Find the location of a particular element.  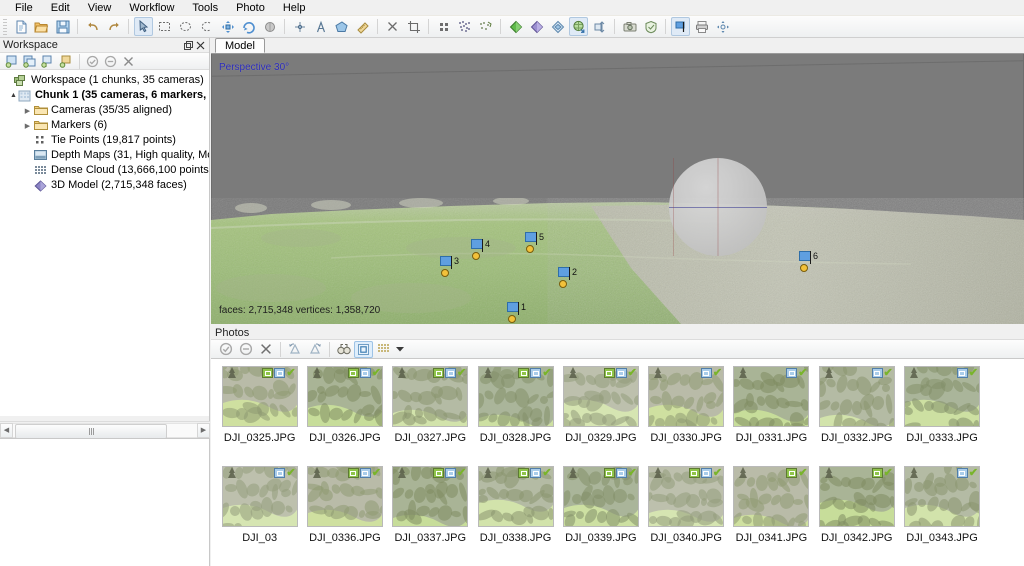

photo-item: ✔ DJI_0329.JPG is located at coordinates (600, 416).